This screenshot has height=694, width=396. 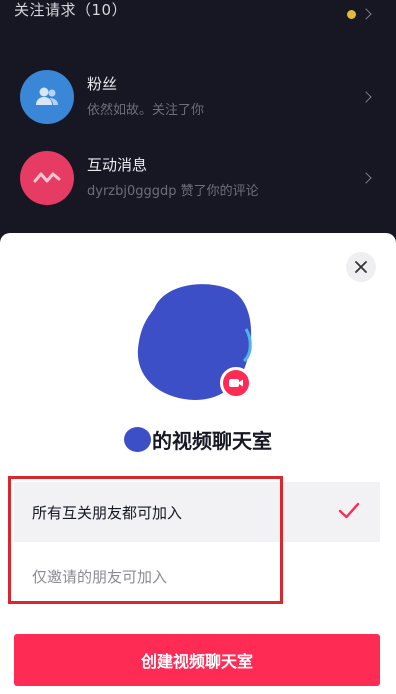 What do you see at coordinates (47, 97) in the screenshot?
I see `users-icon` at bounding box center [47, 97].